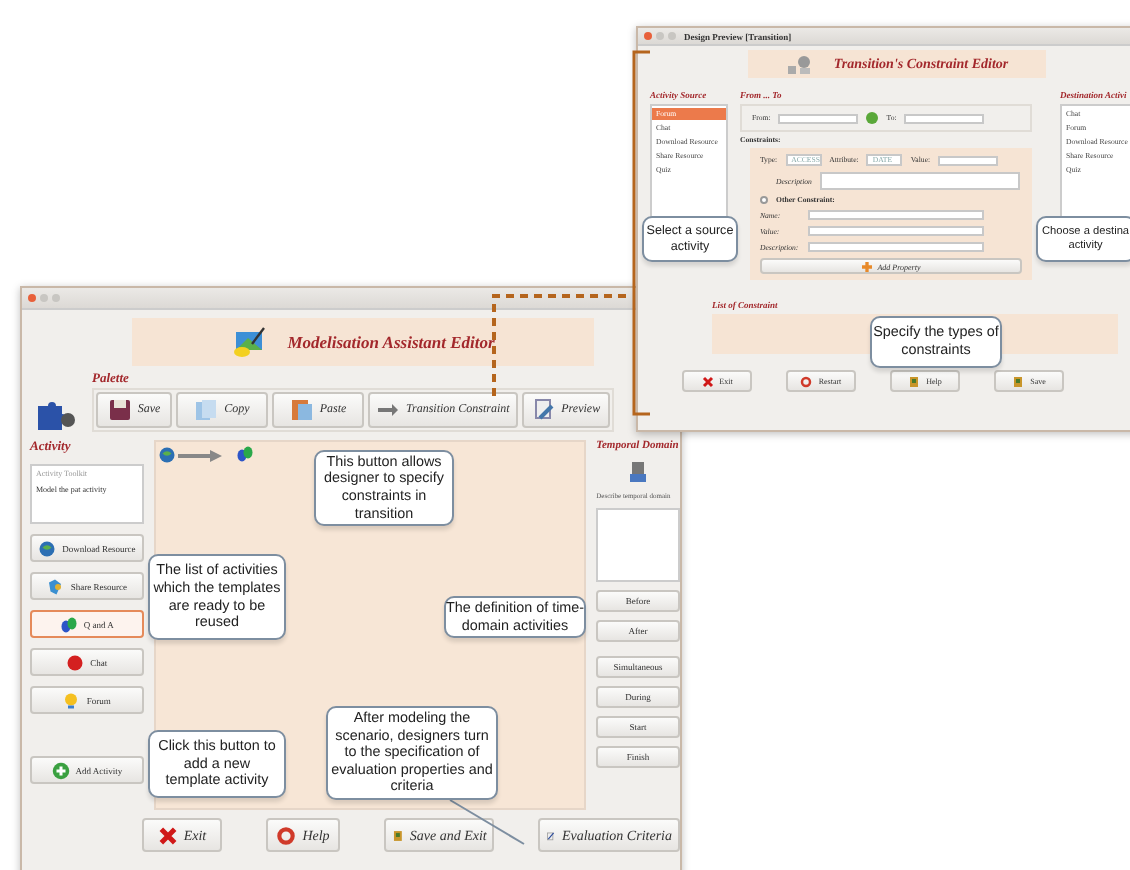  What do you see at coordinates (249, 342) in the screenshot?
I see `paint-icon` at bounding box center [249, 342].